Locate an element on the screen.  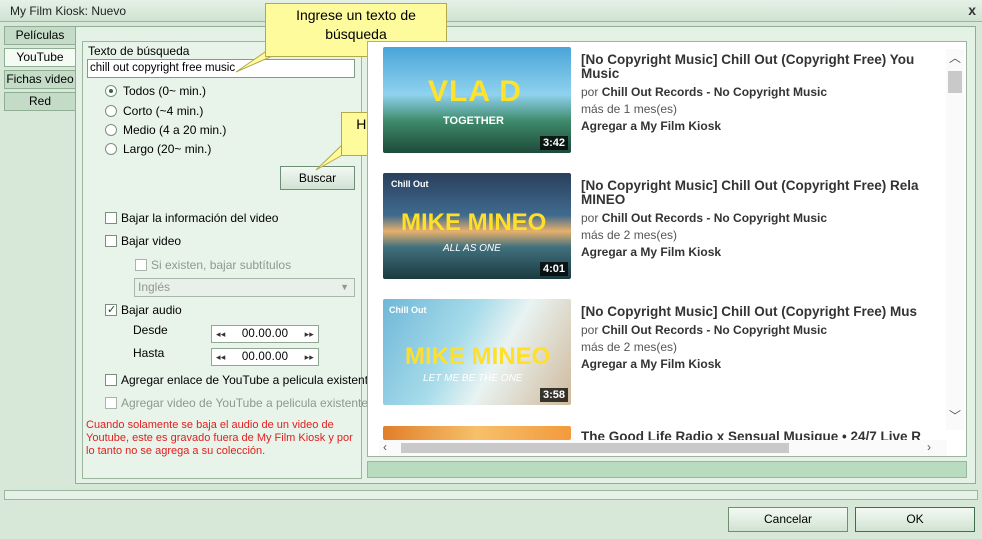
ok-button: OK is located at coordinates (915, 519).